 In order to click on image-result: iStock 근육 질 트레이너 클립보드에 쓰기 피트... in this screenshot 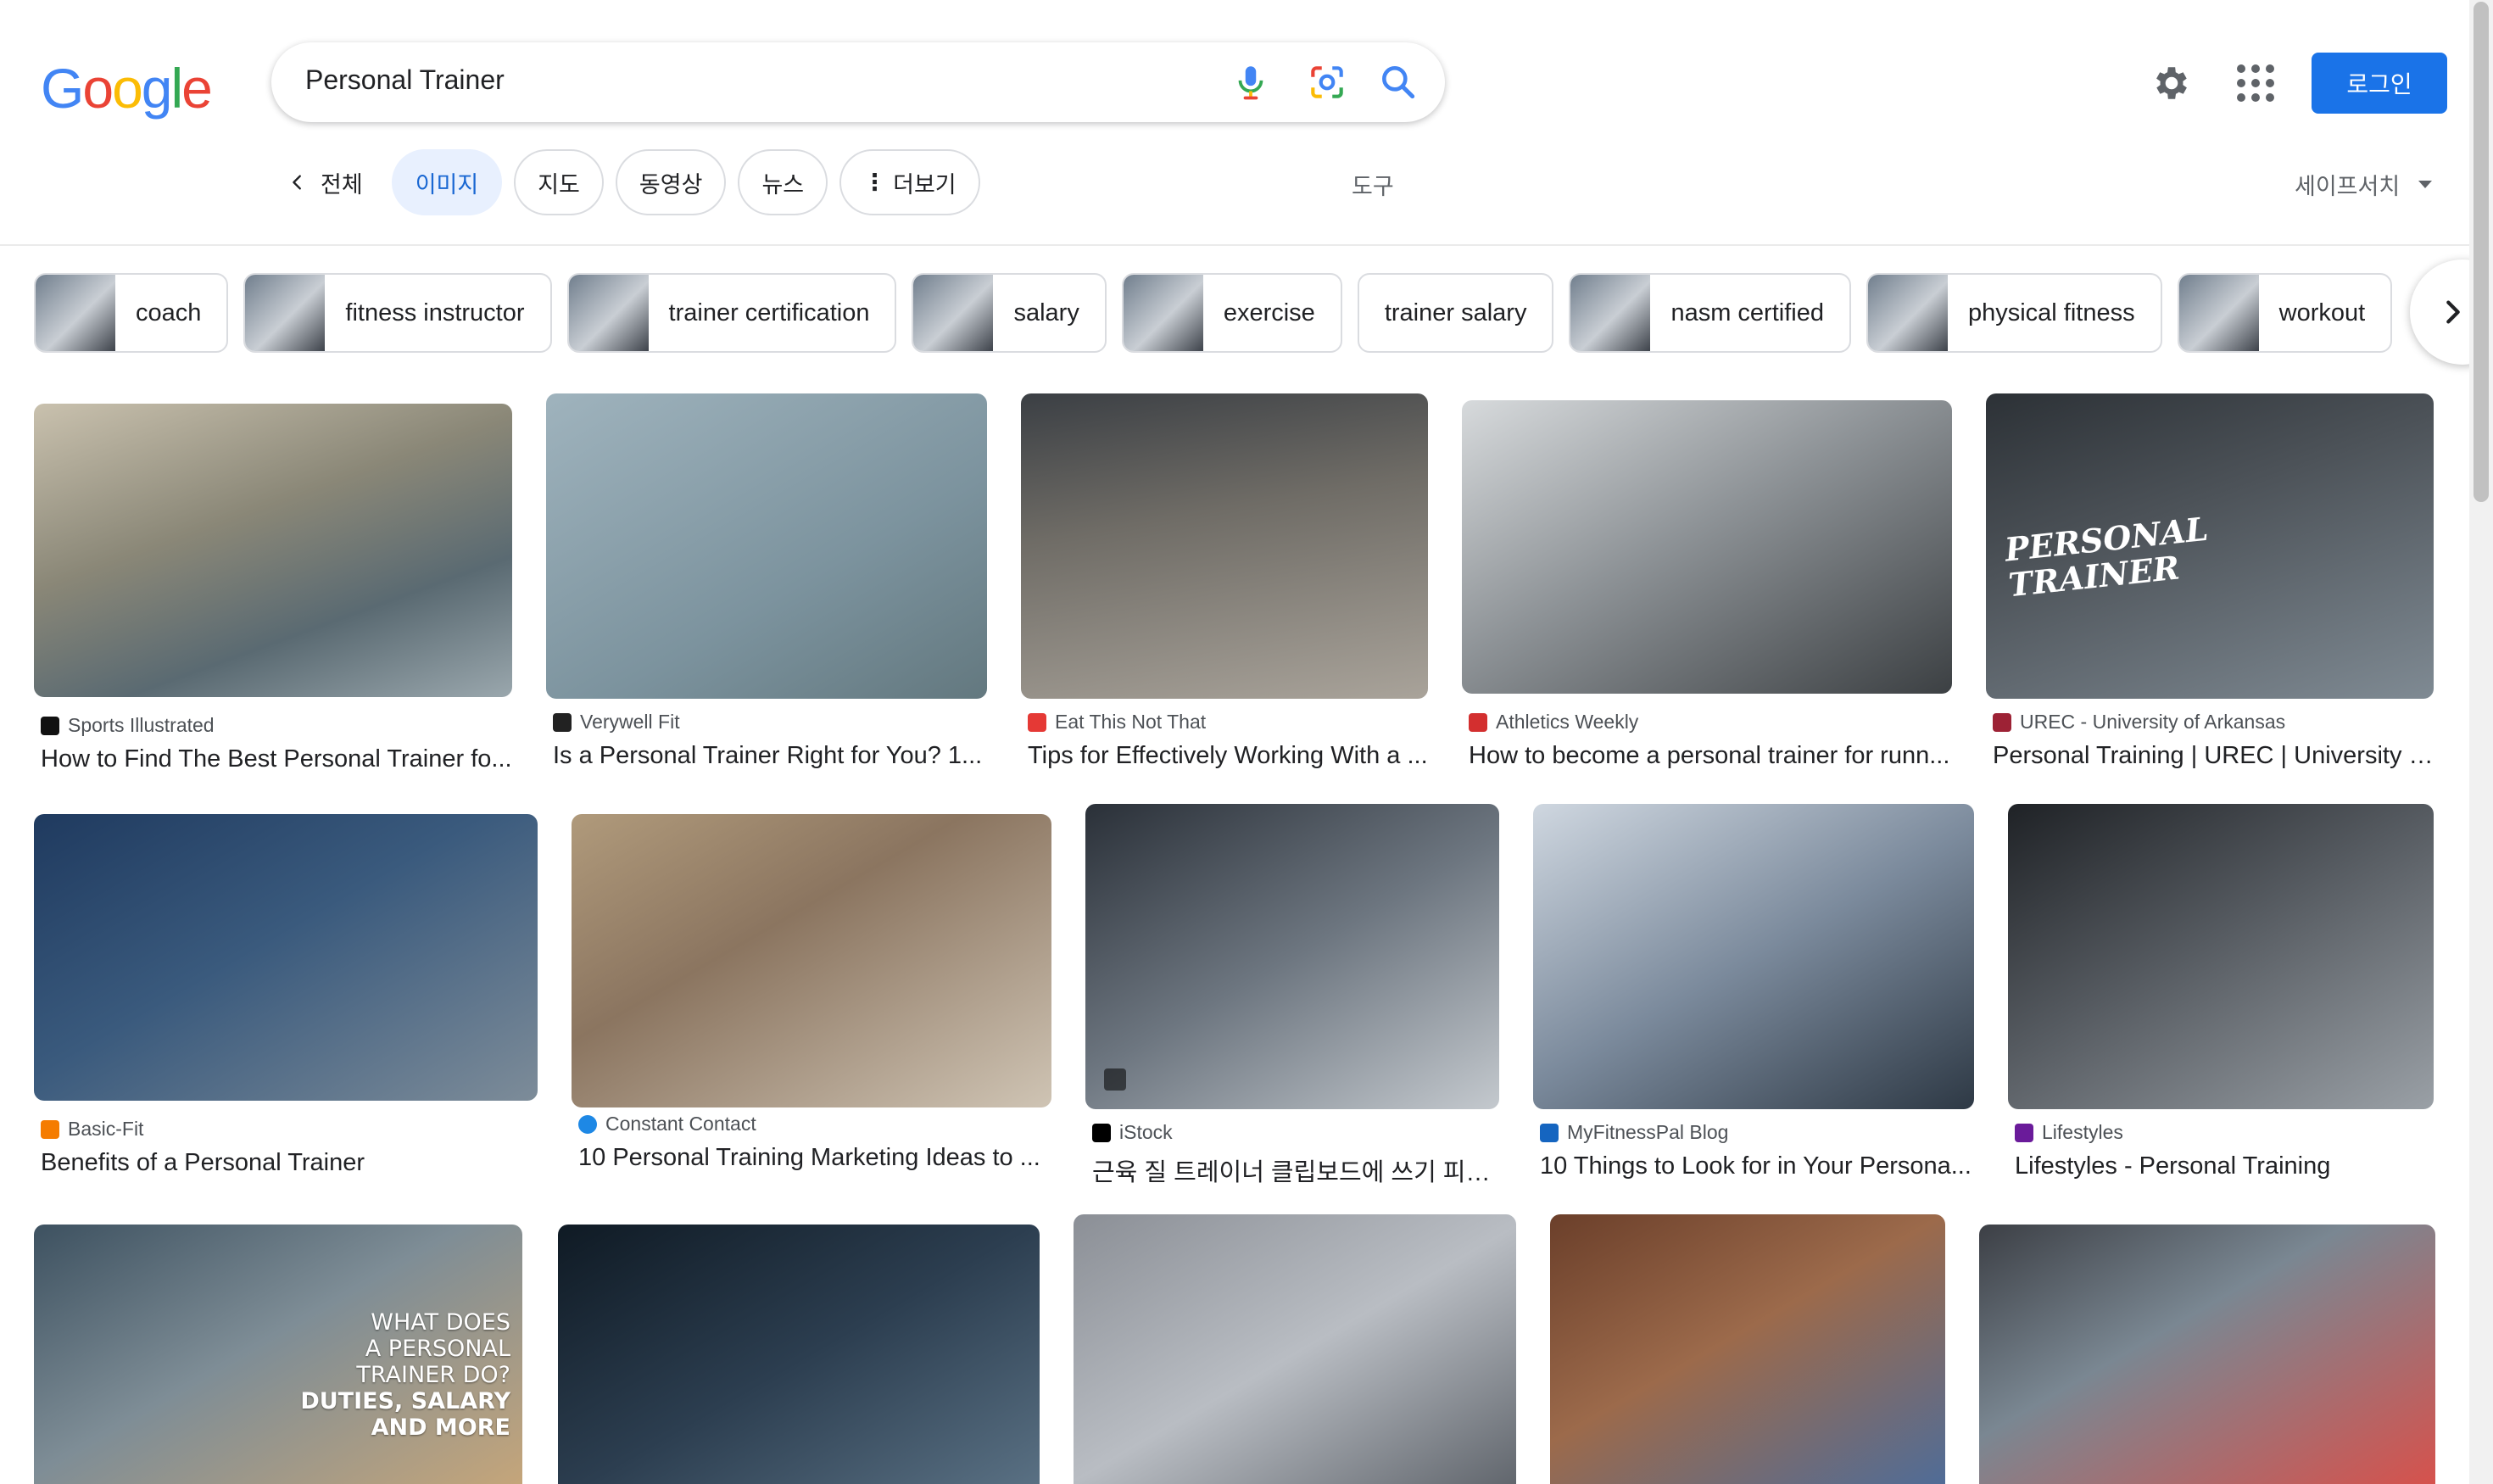, I will do `click(1292, 996)`.